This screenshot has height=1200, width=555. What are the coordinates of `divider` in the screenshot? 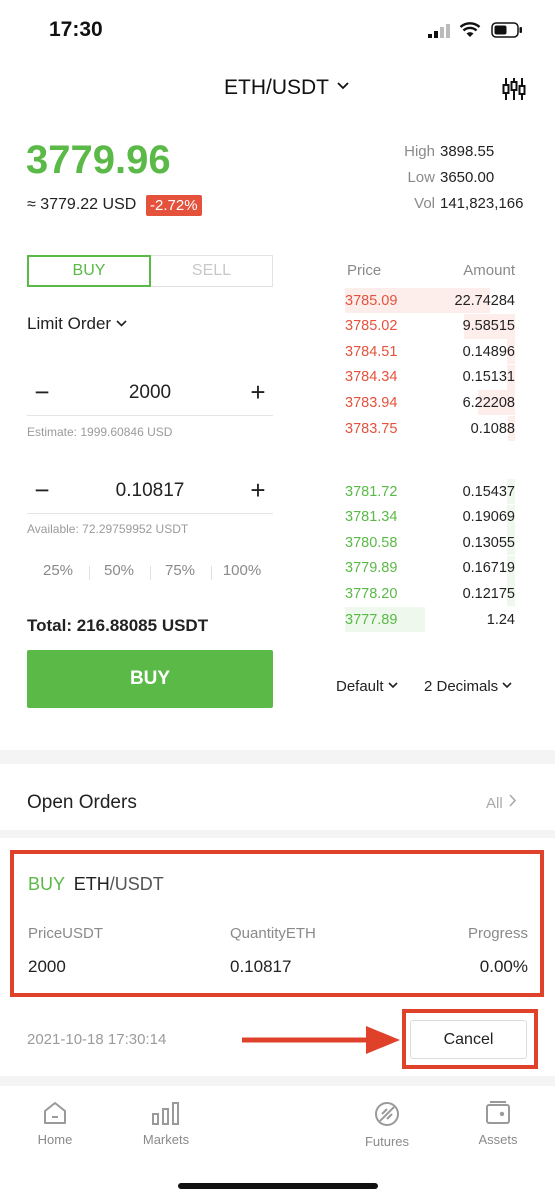 It's located at (211, 573).